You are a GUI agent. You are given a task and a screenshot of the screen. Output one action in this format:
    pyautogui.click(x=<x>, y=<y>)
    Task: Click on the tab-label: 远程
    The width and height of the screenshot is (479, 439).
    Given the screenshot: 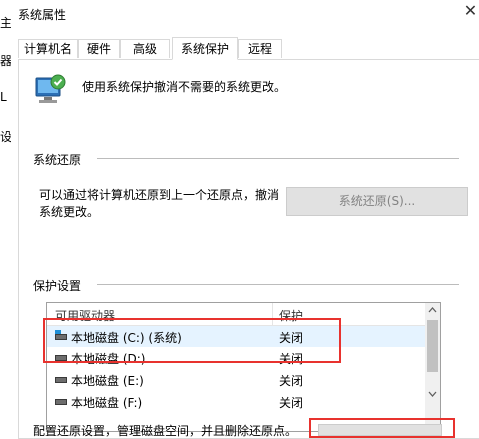 What is the action you would take?
    pyautogui.click(x=259, y=49)
    